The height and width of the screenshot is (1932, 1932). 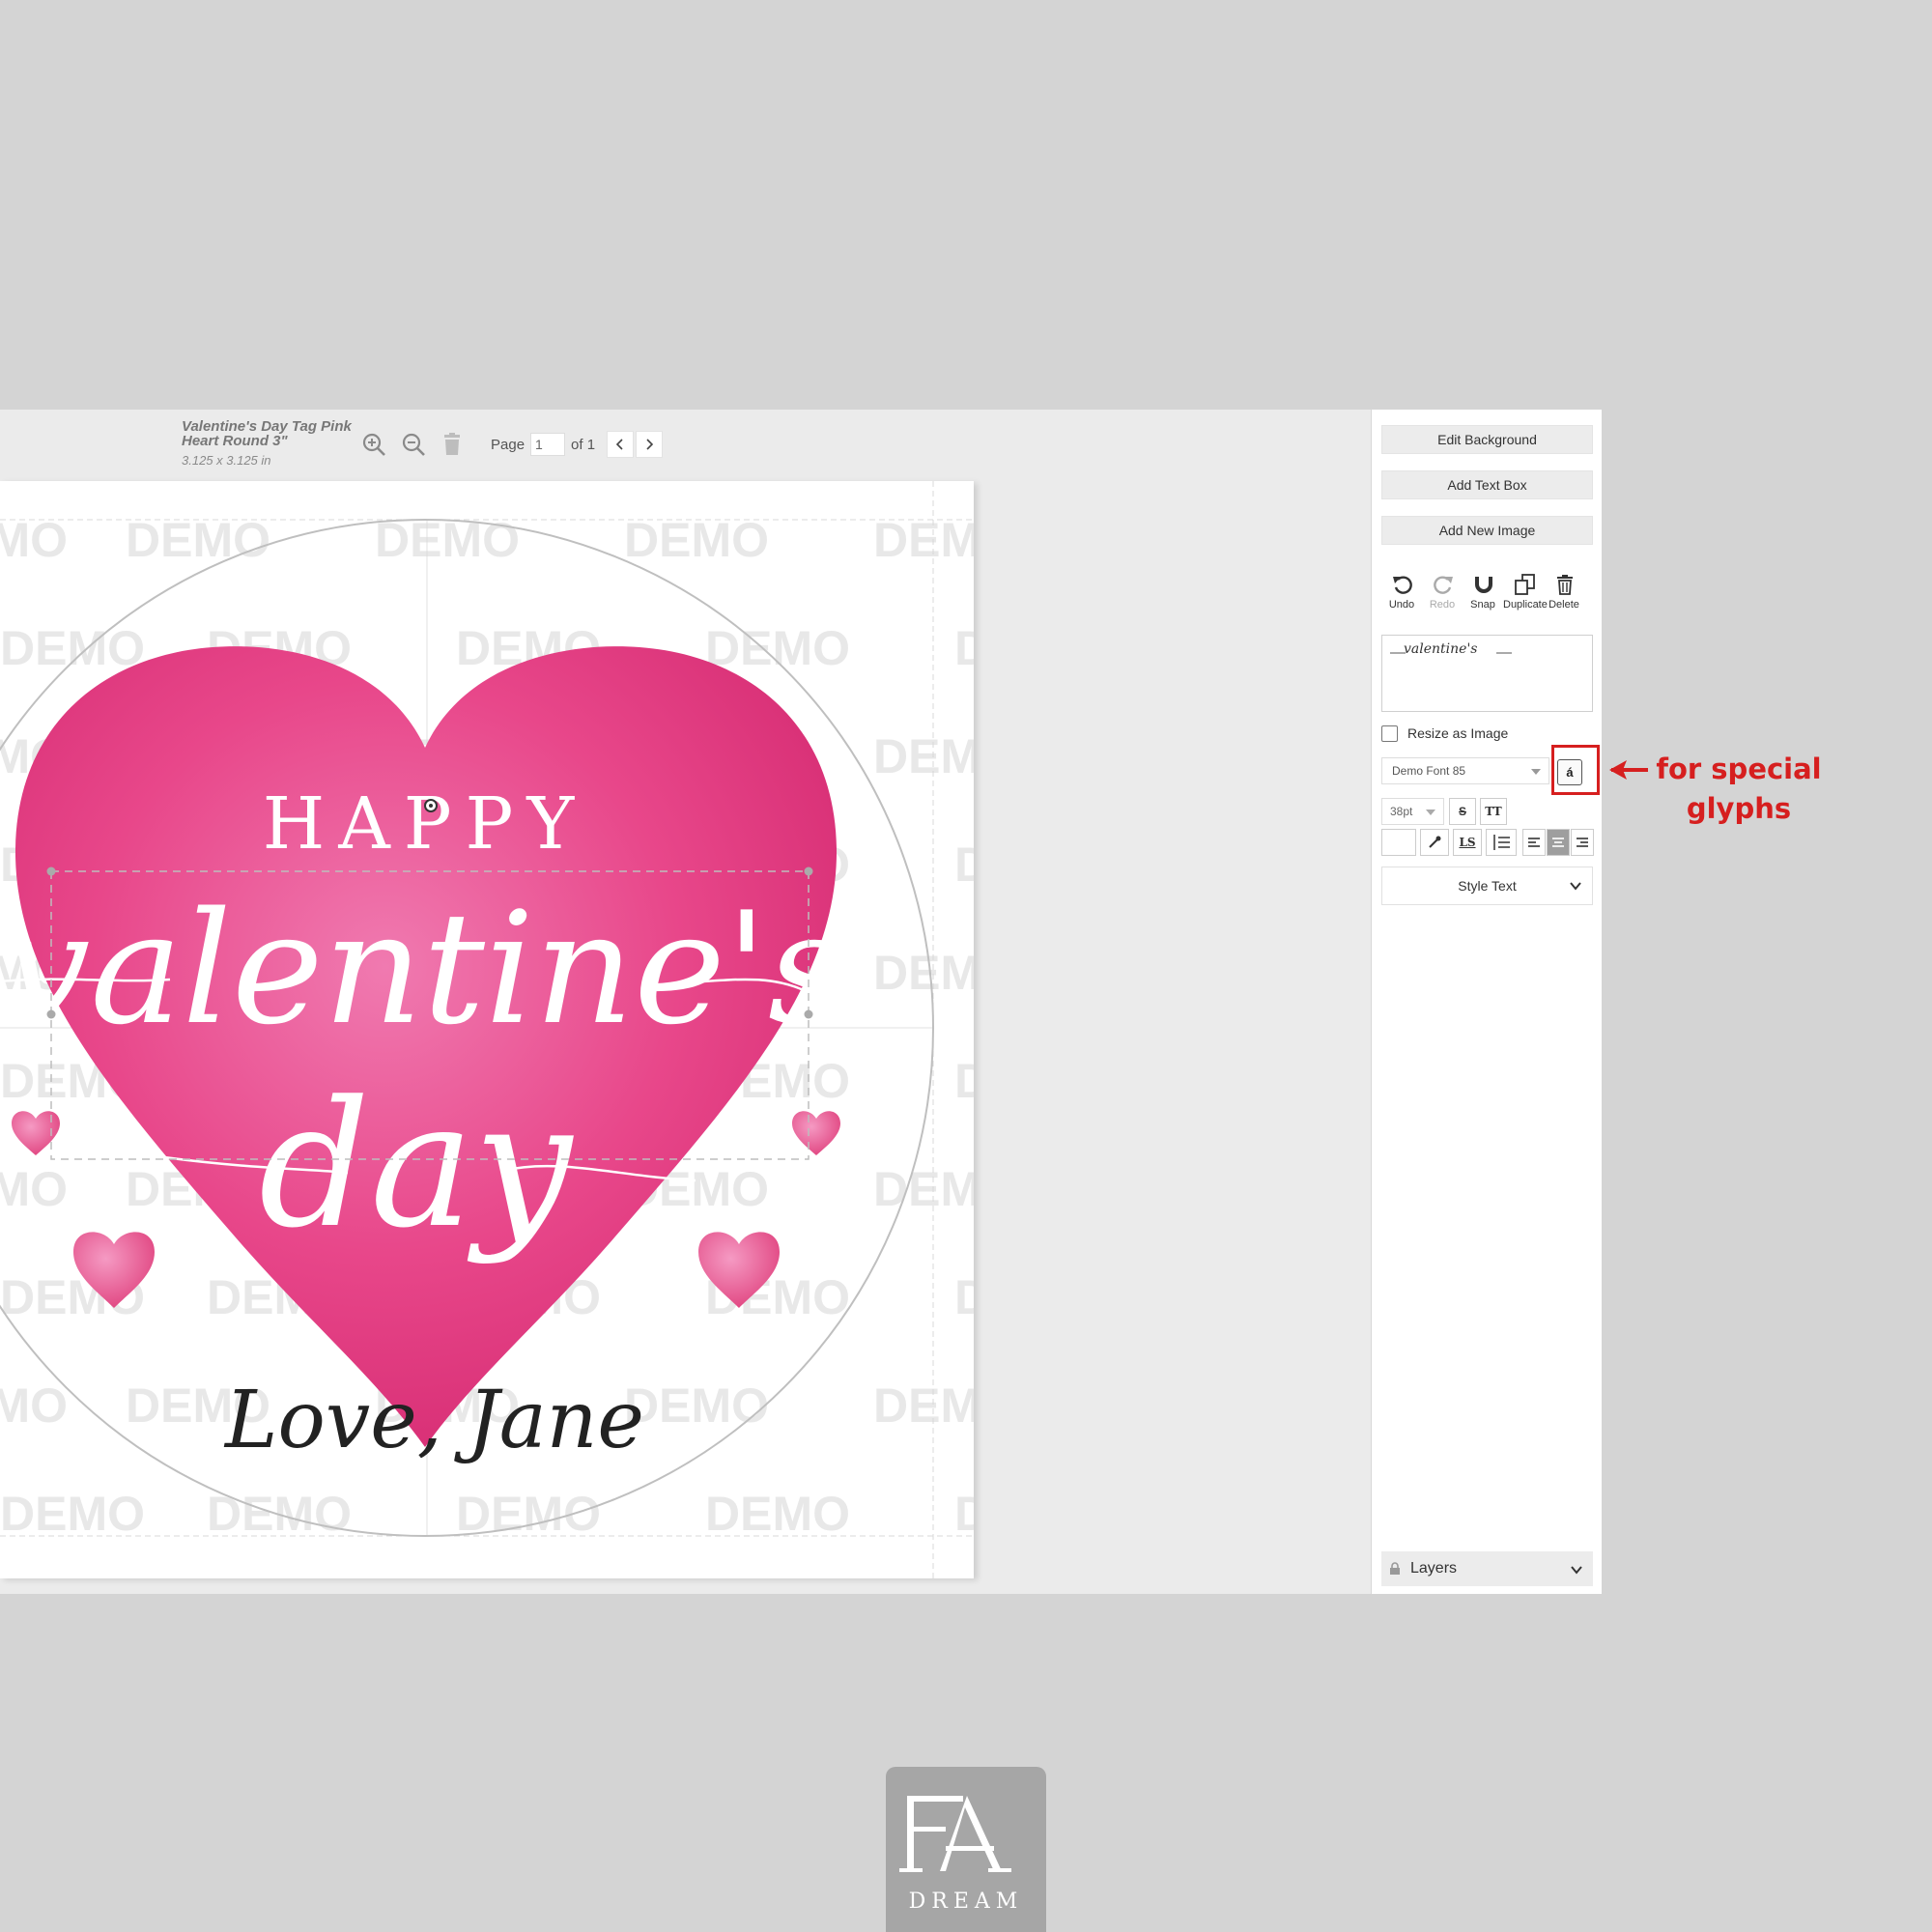 What do you see at coordinates (1443, 585) in the screenshot?
I see `redo-icon` at bounding box center [1443, 585].